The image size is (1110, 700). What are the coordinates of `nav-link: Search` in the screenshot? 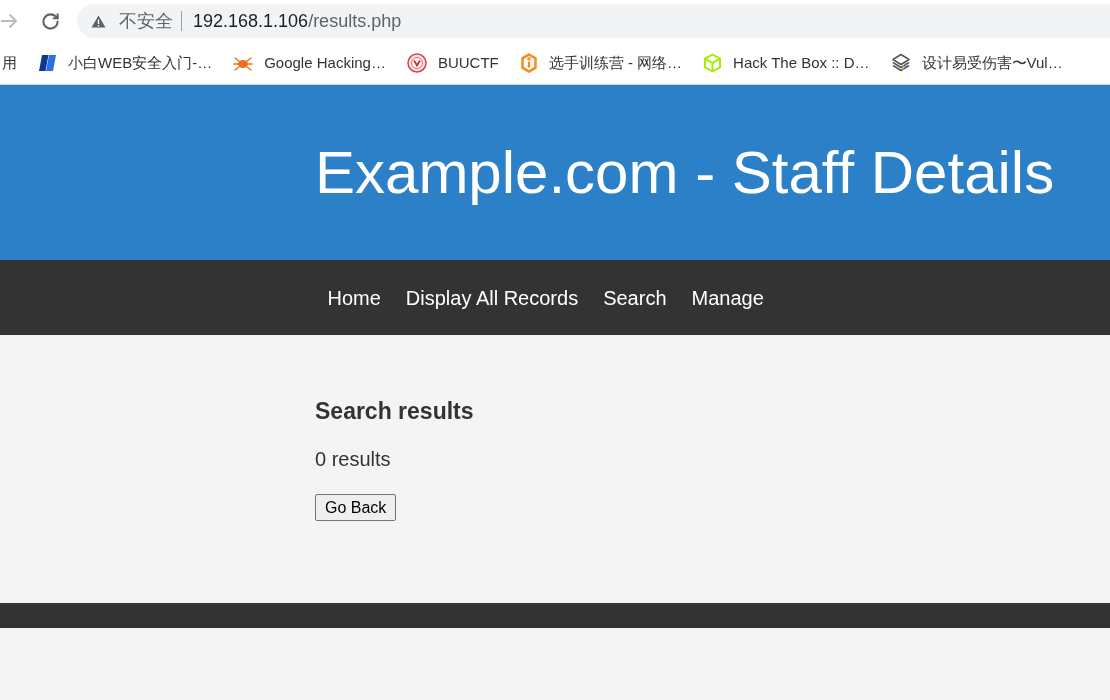 It's located at (635, 297).